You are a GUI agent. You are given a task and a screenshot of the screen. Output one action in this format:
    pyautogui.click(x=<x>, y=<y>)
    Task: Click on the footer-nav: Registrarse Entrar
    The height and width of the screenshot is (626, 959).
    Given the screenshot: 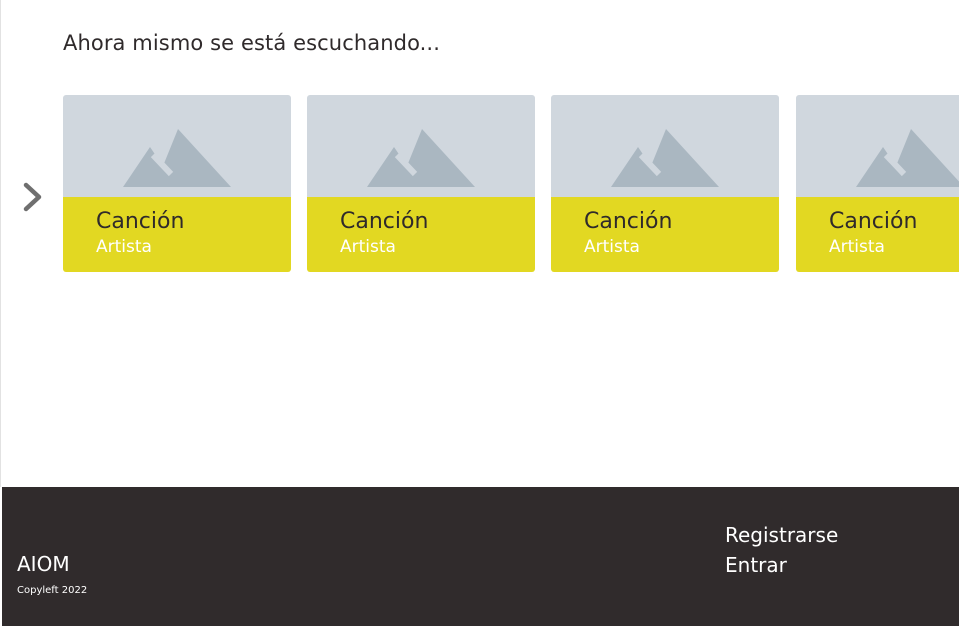 What is the action you would take?
    pyautogui.click(x=781, y=550)
    